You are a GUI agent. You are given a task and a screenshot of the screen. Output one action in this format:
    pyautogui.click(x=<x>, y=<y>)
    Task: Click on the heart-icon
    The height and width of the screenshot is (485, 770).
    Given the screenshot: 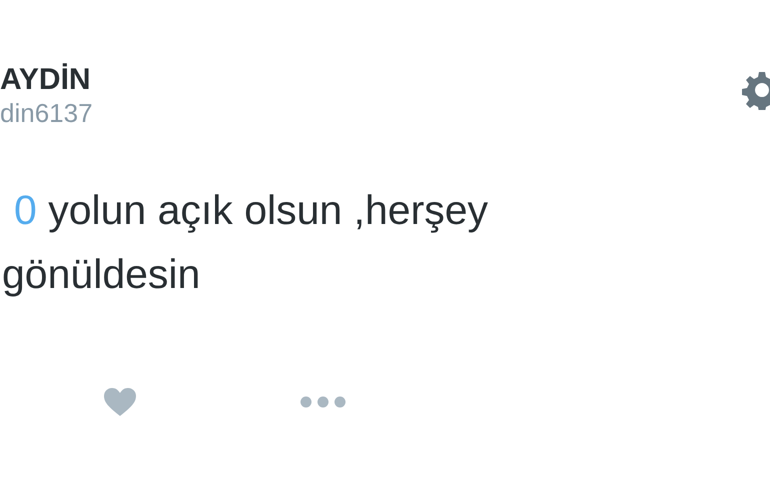 What is the action you would take?
    pyautogui.click(x=120, y=402)
    